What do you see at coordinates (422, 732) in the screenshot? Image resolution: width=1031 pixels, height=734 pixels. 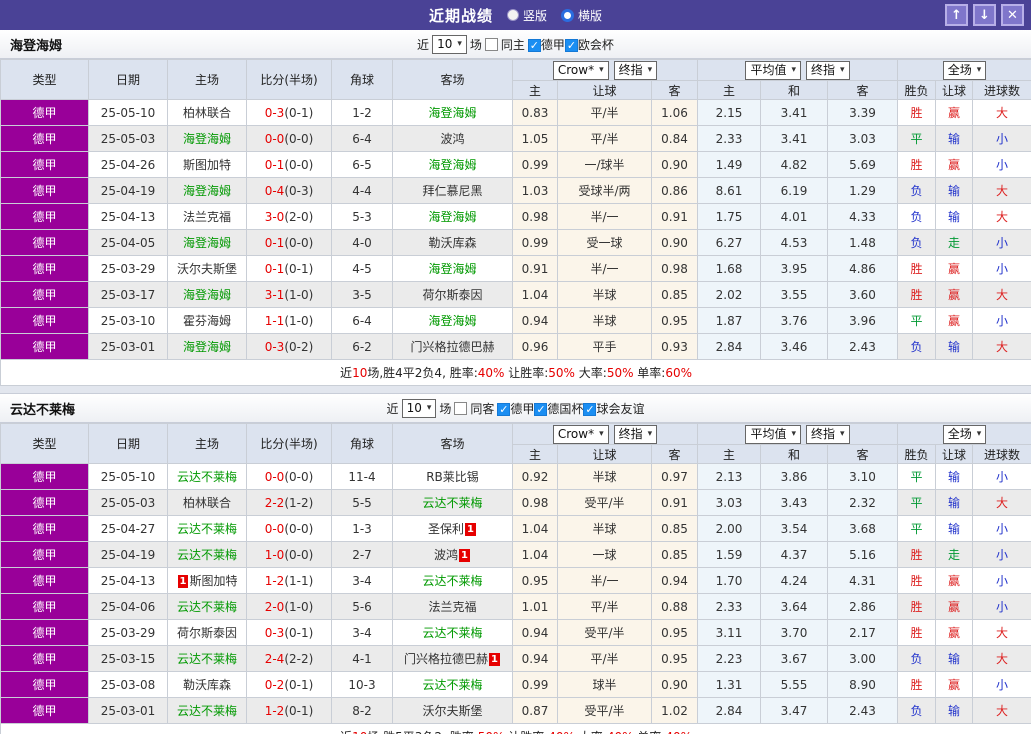 I see `summary-stat-label: 场,胜5平3负2, 胜率:` at bounding box center [422, 732].